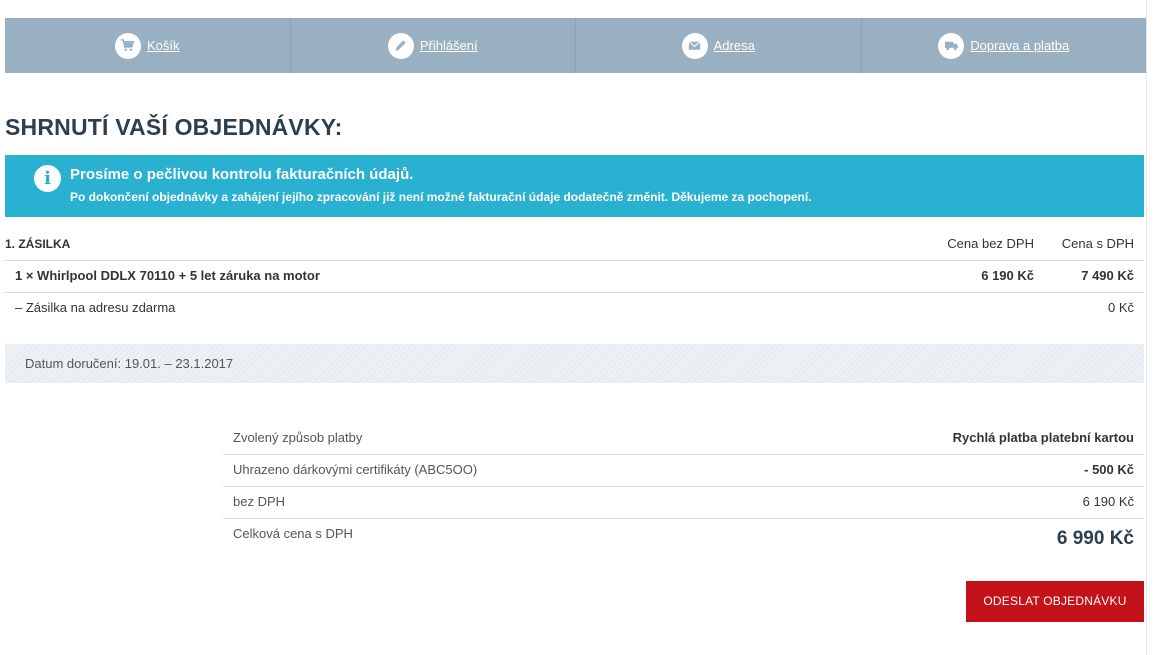 The width and height of the screenshot is (1159, 655). Describe the element at coordinates (127, 45) in the screenshot. I see `cart-icon` at that location.